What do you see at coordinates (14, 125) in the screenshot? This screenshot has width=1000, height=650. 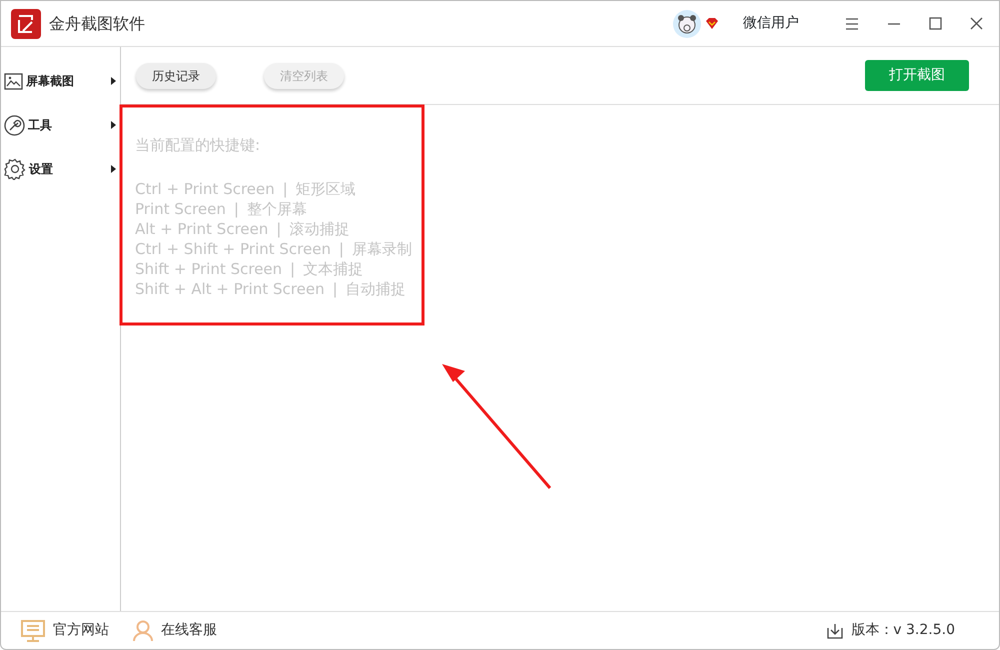 I see `wrench-icon` at bounding box center [14, 125].